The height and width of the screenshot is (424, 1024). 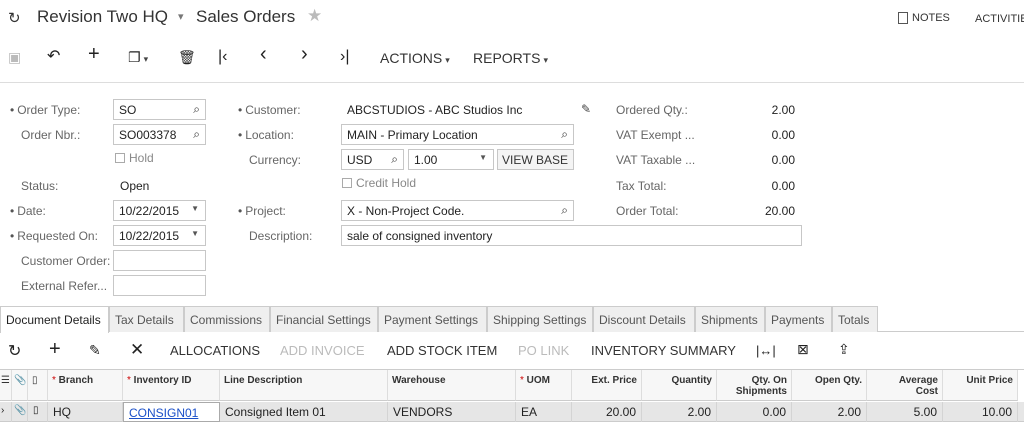 I want to click on first-record-icon: |‹, so click(x=222, y=57).